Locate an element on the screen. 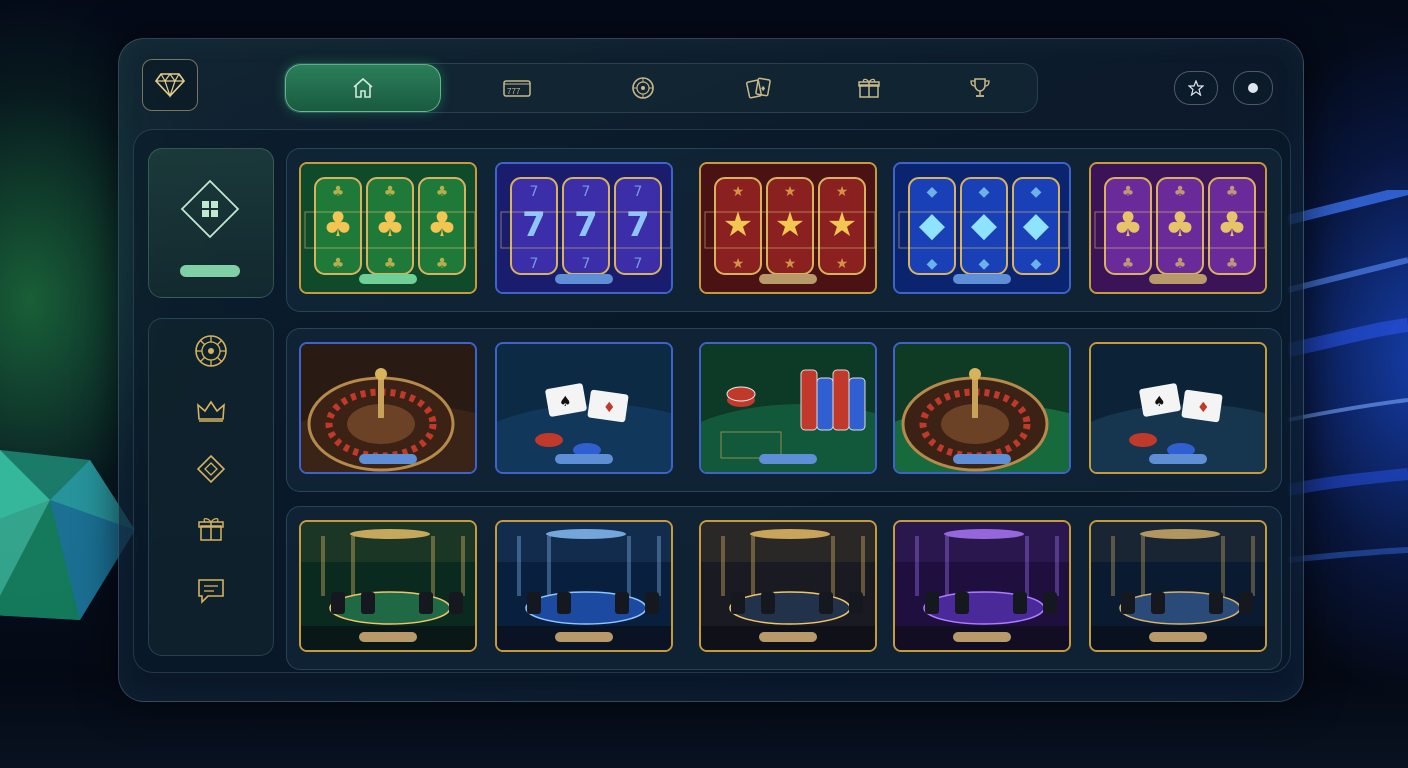 This screenshot has height=768, width=1408. toggle-button is located at coordinates (1253, 88).